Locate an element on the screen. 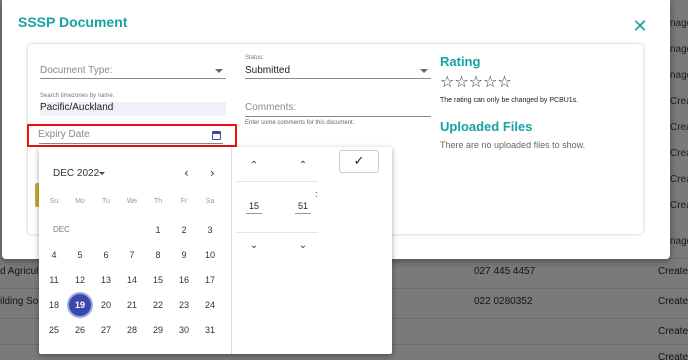  close-icon: ✕ is located at coordinates (640, 26).